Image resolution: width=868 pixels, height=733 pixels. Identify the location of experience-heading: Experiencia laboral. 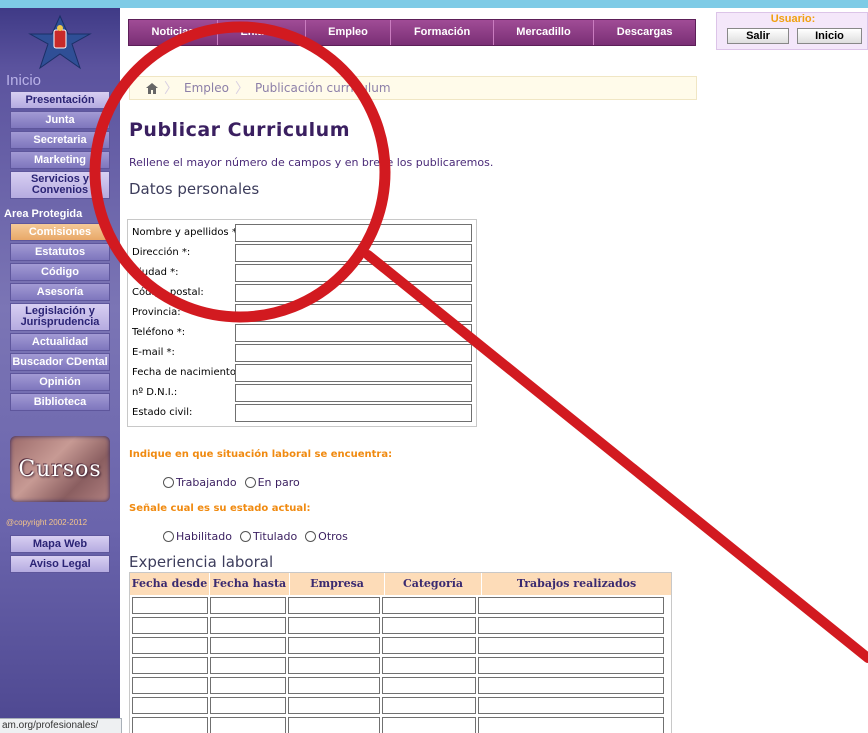
(201, 562).